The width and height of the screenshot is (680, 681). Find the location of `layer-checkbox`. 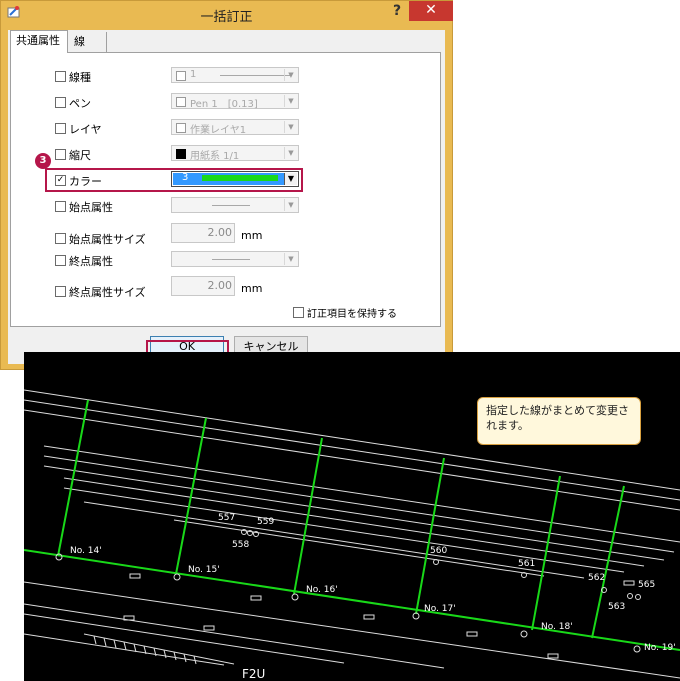

layer-checkbox is located at coordinates (60, 128).